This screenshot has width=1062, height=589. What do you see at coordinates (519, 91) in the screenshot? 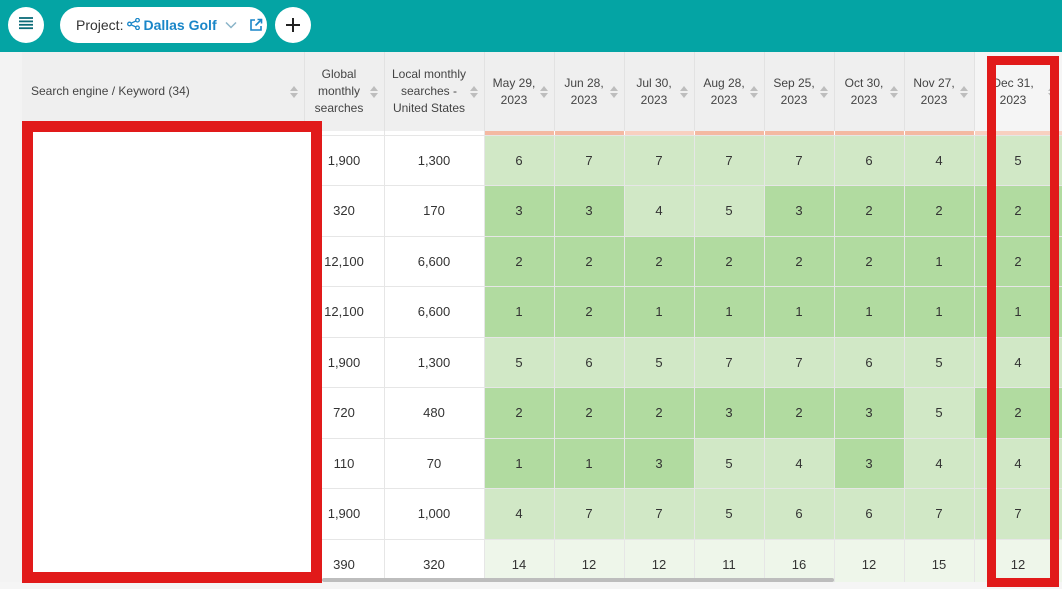
I see `column-header-date: May 29, 2023` at bounding box center [519, 91].